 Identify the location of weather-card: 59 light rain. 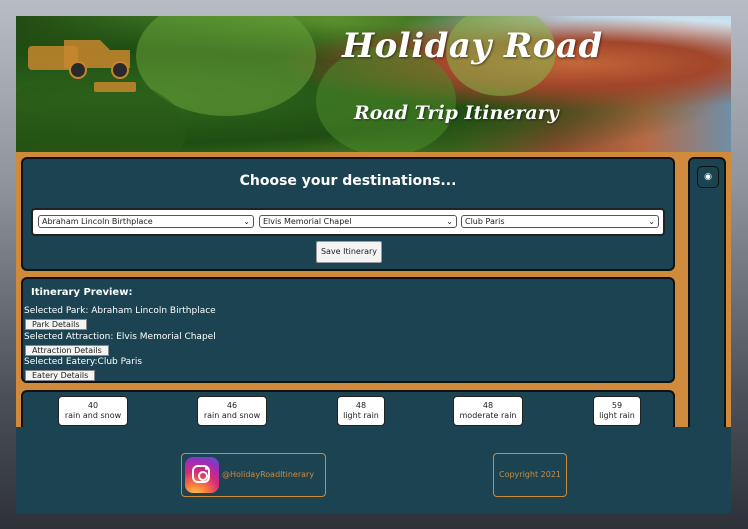
(617, 411).